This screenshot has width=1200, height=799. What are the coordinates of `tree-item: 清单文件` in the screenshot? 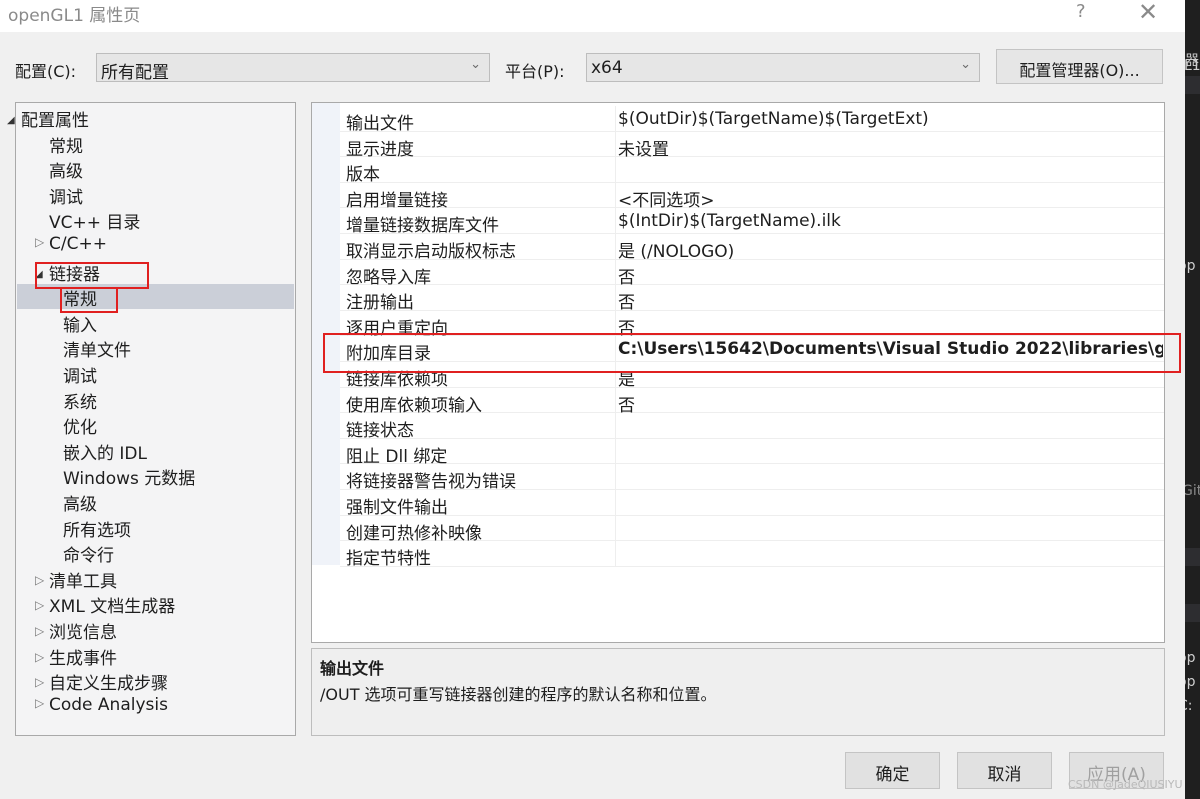 It's located at (97, 348).